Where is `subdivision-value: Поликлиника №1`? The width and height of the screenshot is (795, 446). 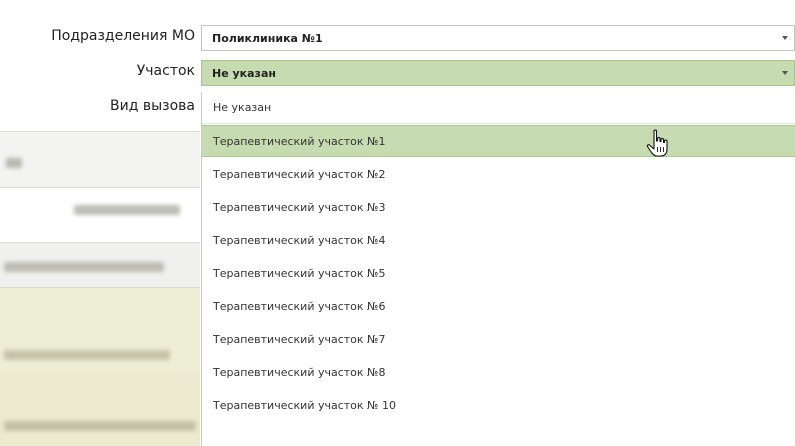
subdivision-value: Поликлиника №1 is located at coordinates (267, 38).